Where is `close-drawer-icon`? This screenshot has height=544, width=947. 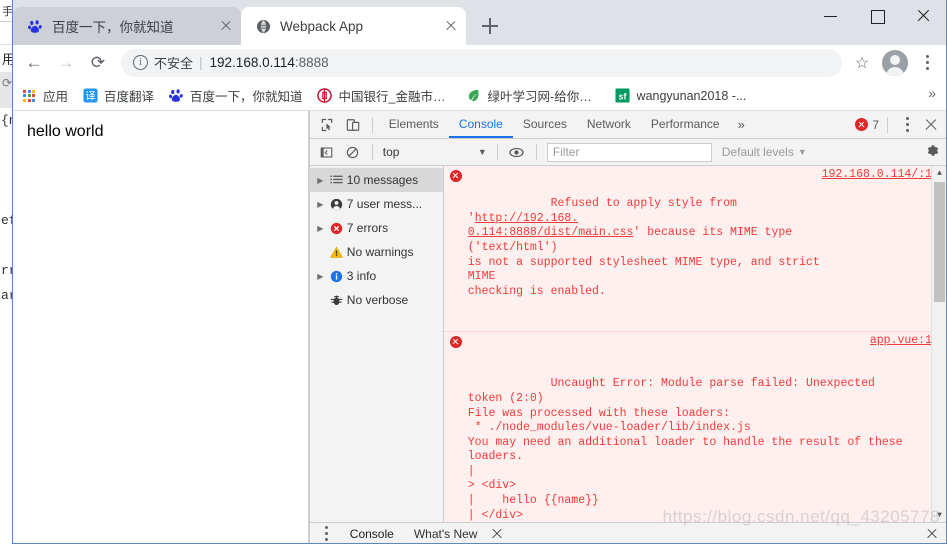
close-drawer-icon is located at coordinates (932, 534).